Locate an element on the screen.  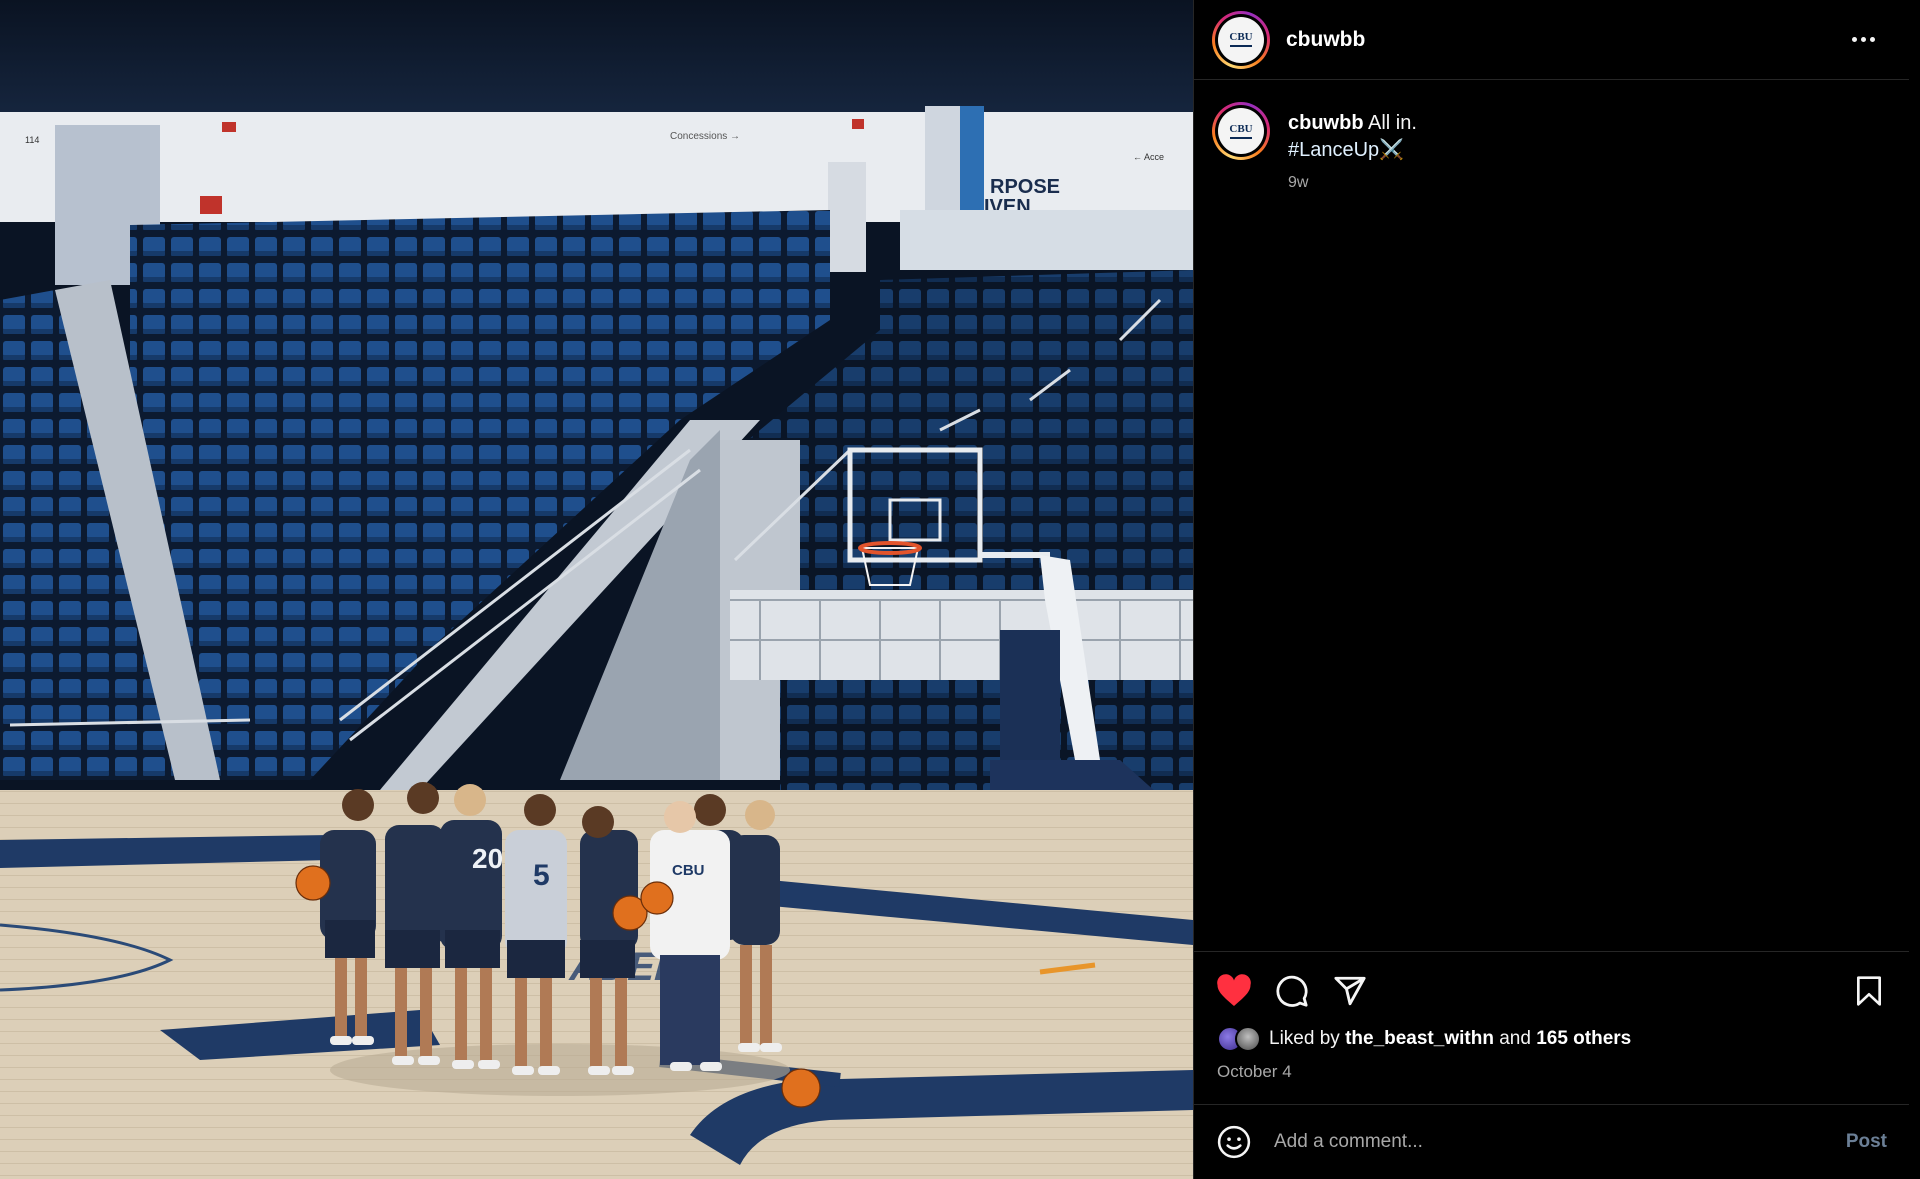
comment-input is located at coordinates (1560, 1142).